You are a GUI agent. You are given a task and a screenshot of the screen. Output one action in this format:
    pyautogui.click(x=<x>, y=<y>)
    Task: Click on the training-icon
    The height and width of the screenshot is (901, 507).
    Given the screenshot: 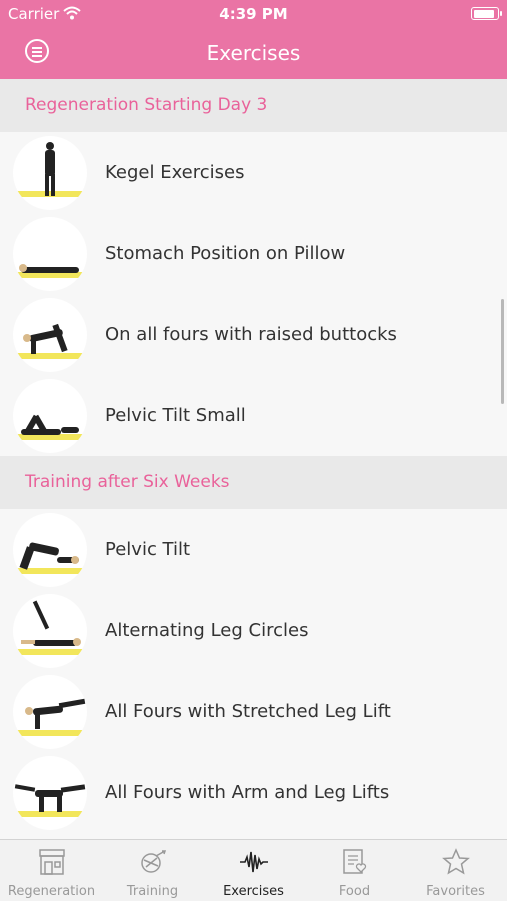 What is the action you would take?
    pyautogui.click(x=154, y=861)
    